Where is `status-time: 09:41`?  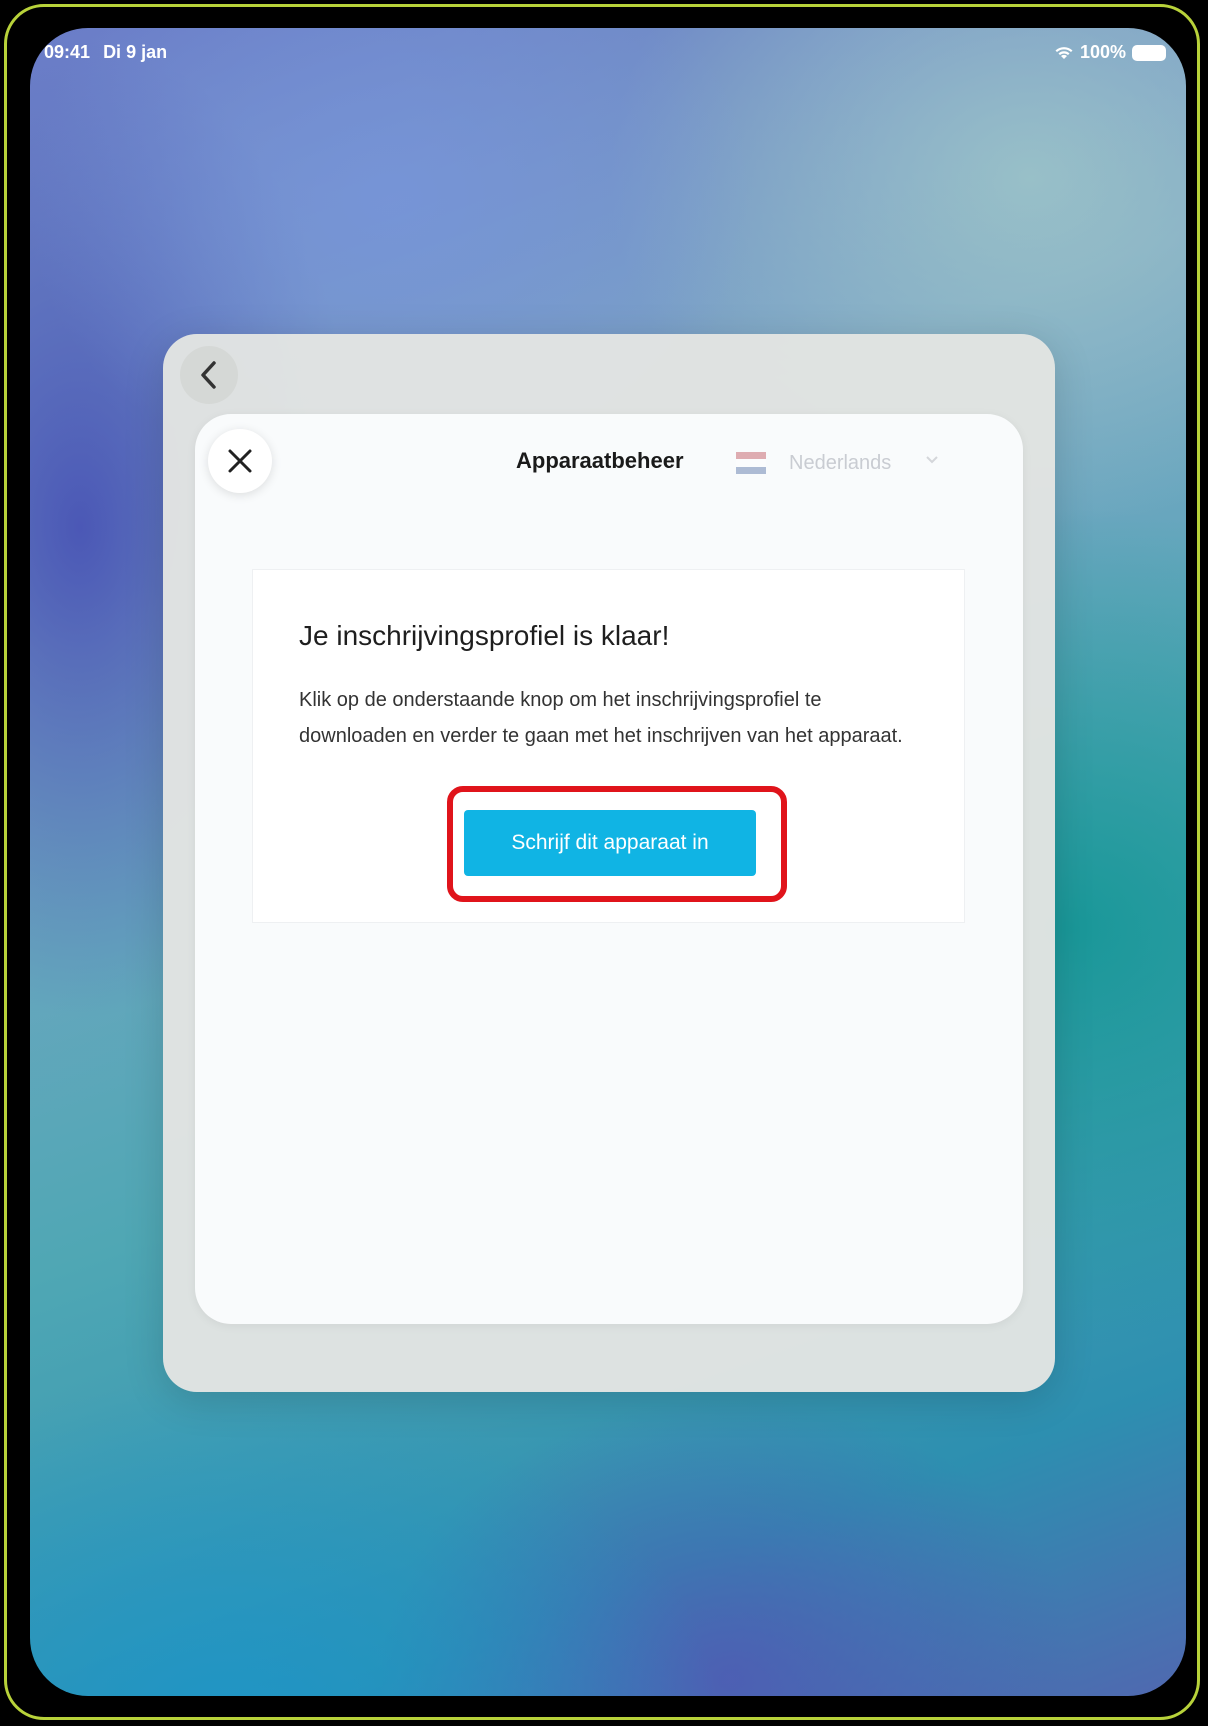
status-time: 09:41 is located at coordinates (67, 52).